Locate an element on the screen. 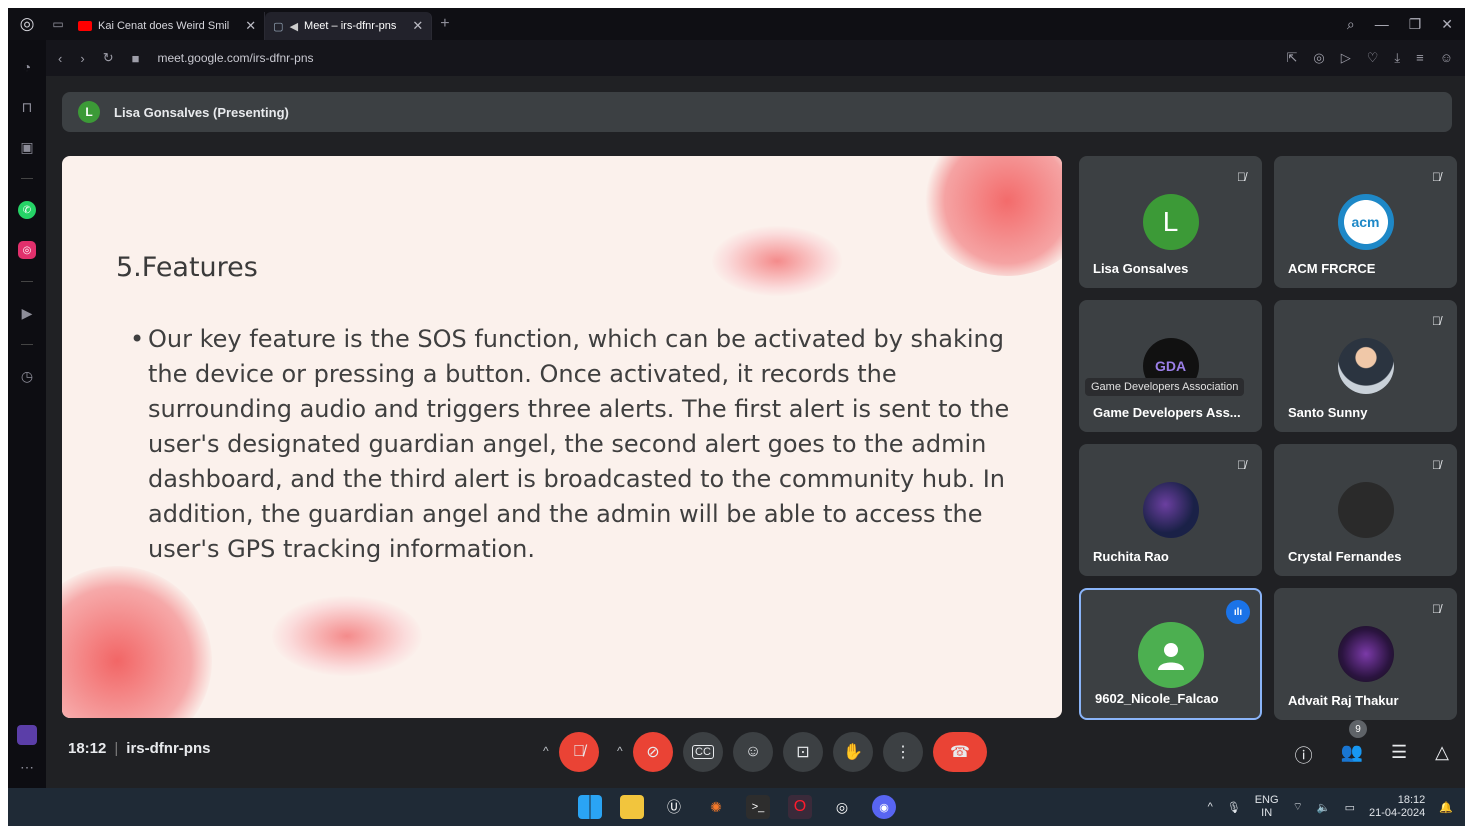  url-text: meet.google.com/irs-dfnr-pns is located at coordinates (235, 58).